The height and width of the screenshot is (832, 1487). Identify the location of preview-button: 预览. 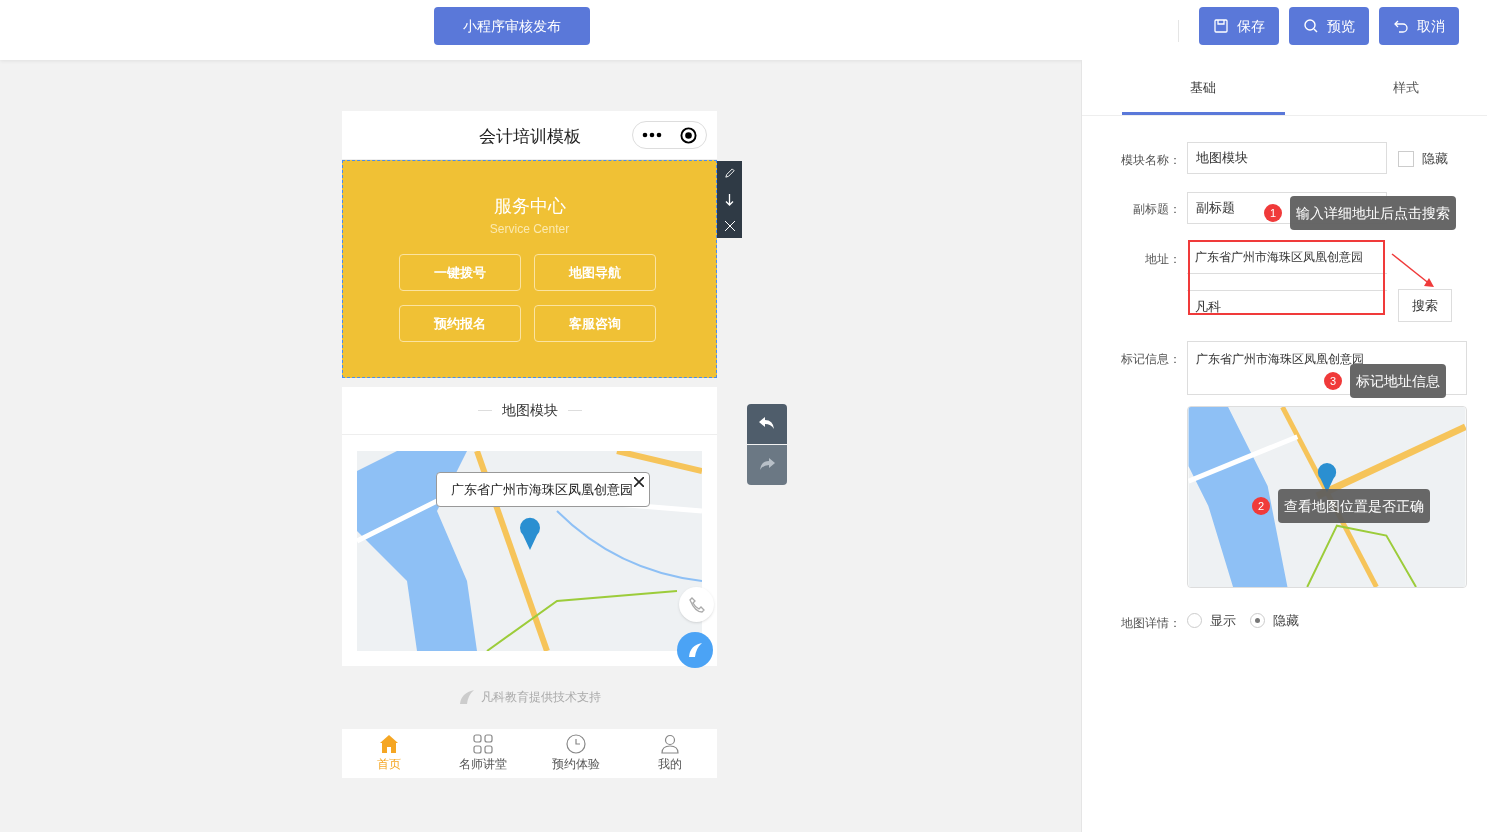
(1329, 26).